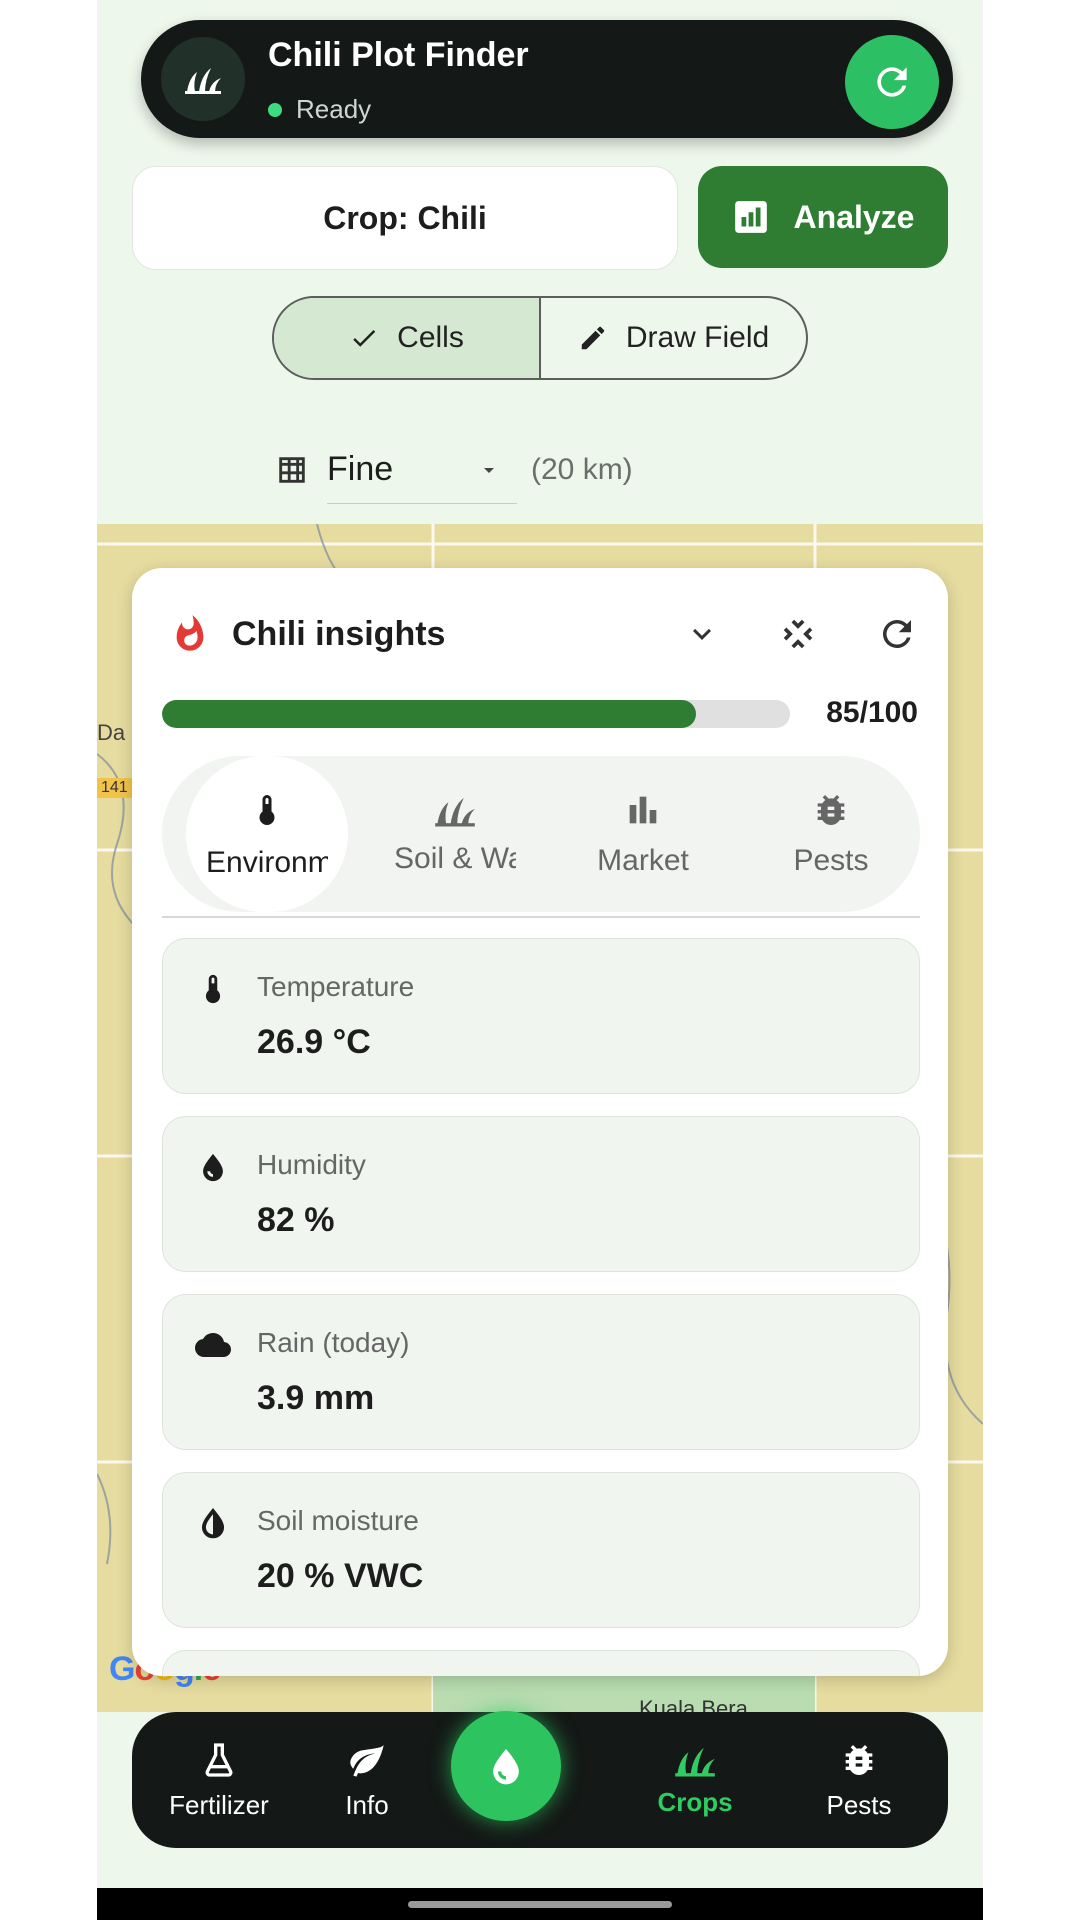 This screenshot has height=1920, width=1080. I want to click on app-status: Ready, so click(319, 109).